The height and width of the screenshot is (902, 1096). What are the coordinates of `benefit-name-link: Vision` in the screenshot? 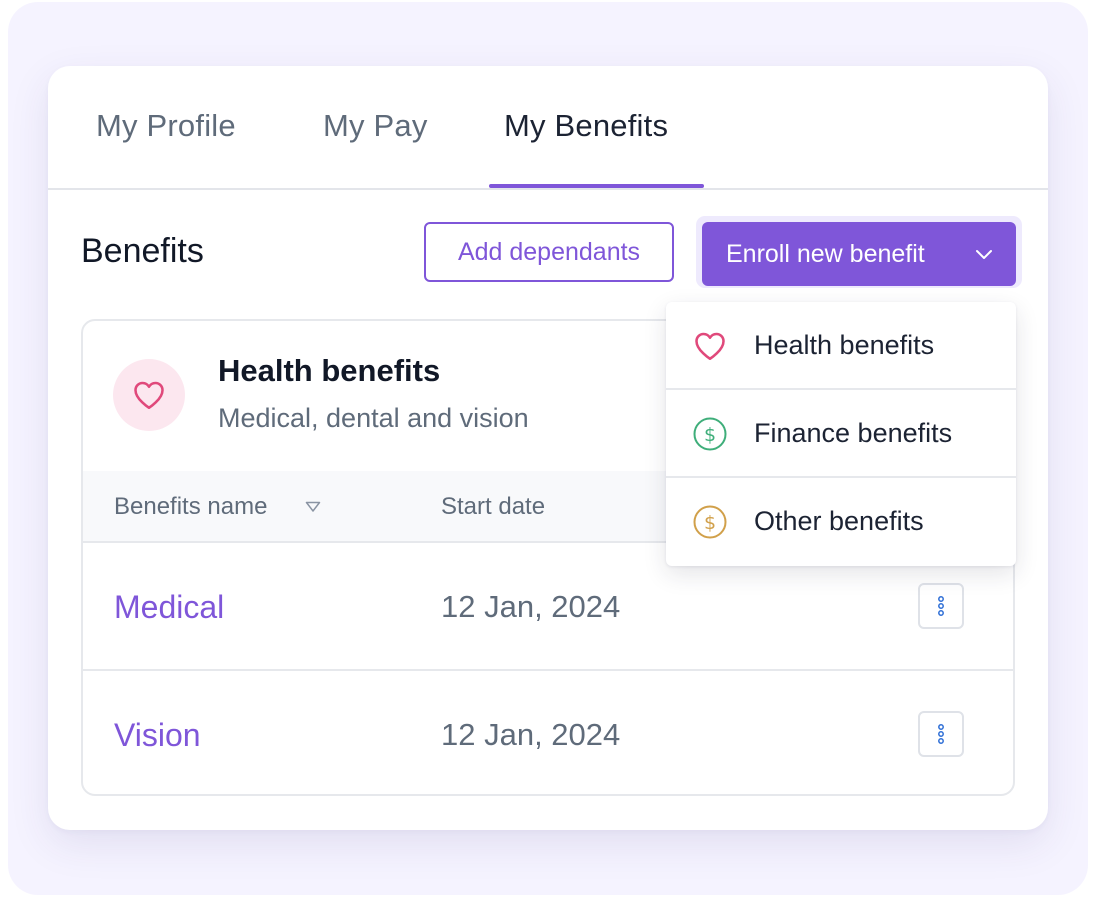 It's located at (157, 735).